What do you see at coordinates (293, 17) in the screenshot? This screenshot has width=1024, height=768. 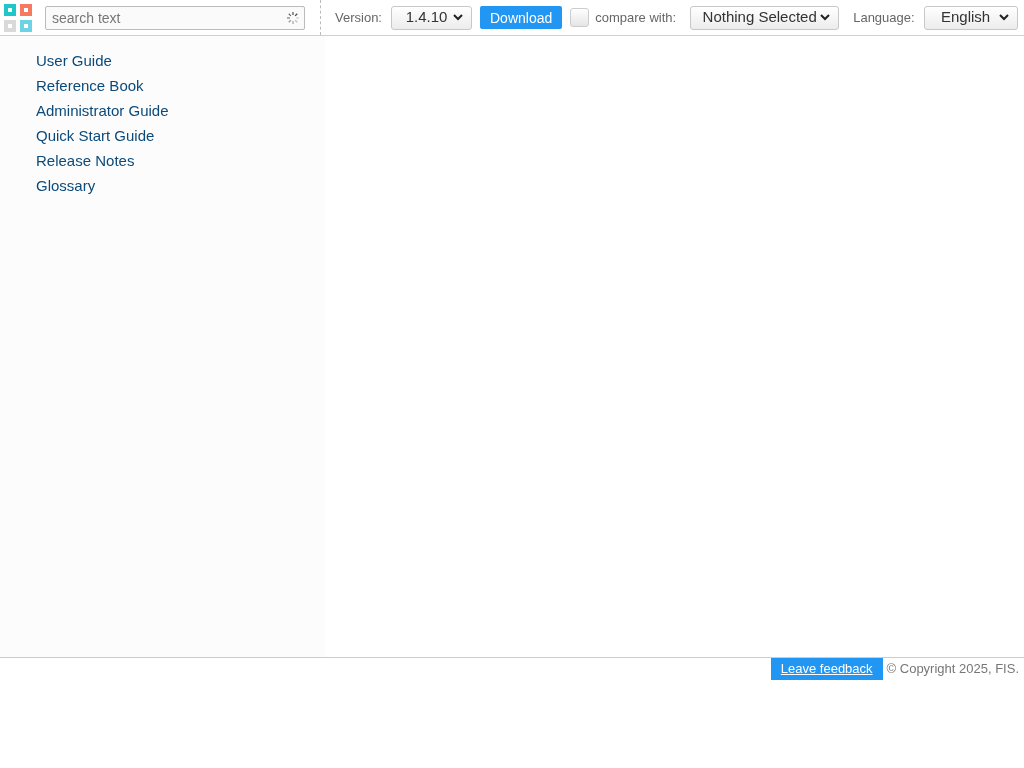 I see `spinner-icon` at bounding box center [293, 17].